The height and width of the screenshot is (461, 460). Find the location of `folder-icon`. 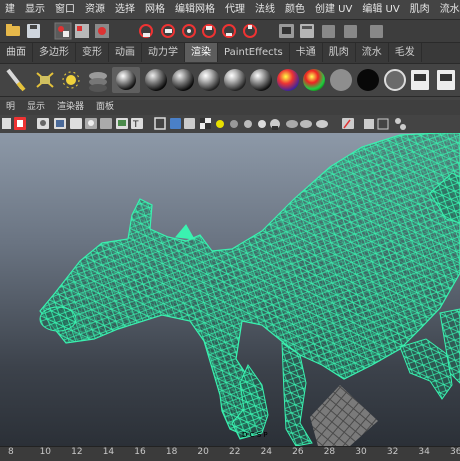

folder-icon is located at coordinates (13, 30).